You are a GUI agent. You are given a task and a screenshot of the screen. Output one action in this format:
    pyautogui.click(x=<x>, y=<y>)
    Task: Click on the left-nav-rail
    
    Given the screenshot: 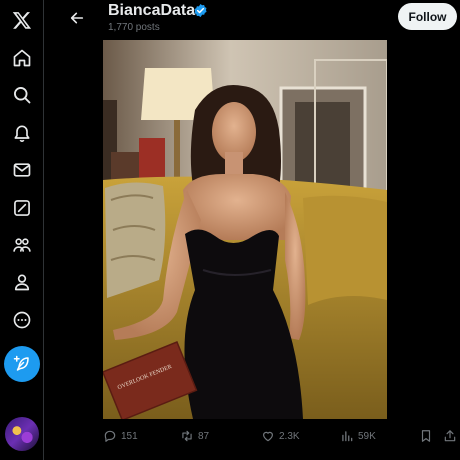 What is the action you would take?
    pyautogui.click(x=22, y=230)
    